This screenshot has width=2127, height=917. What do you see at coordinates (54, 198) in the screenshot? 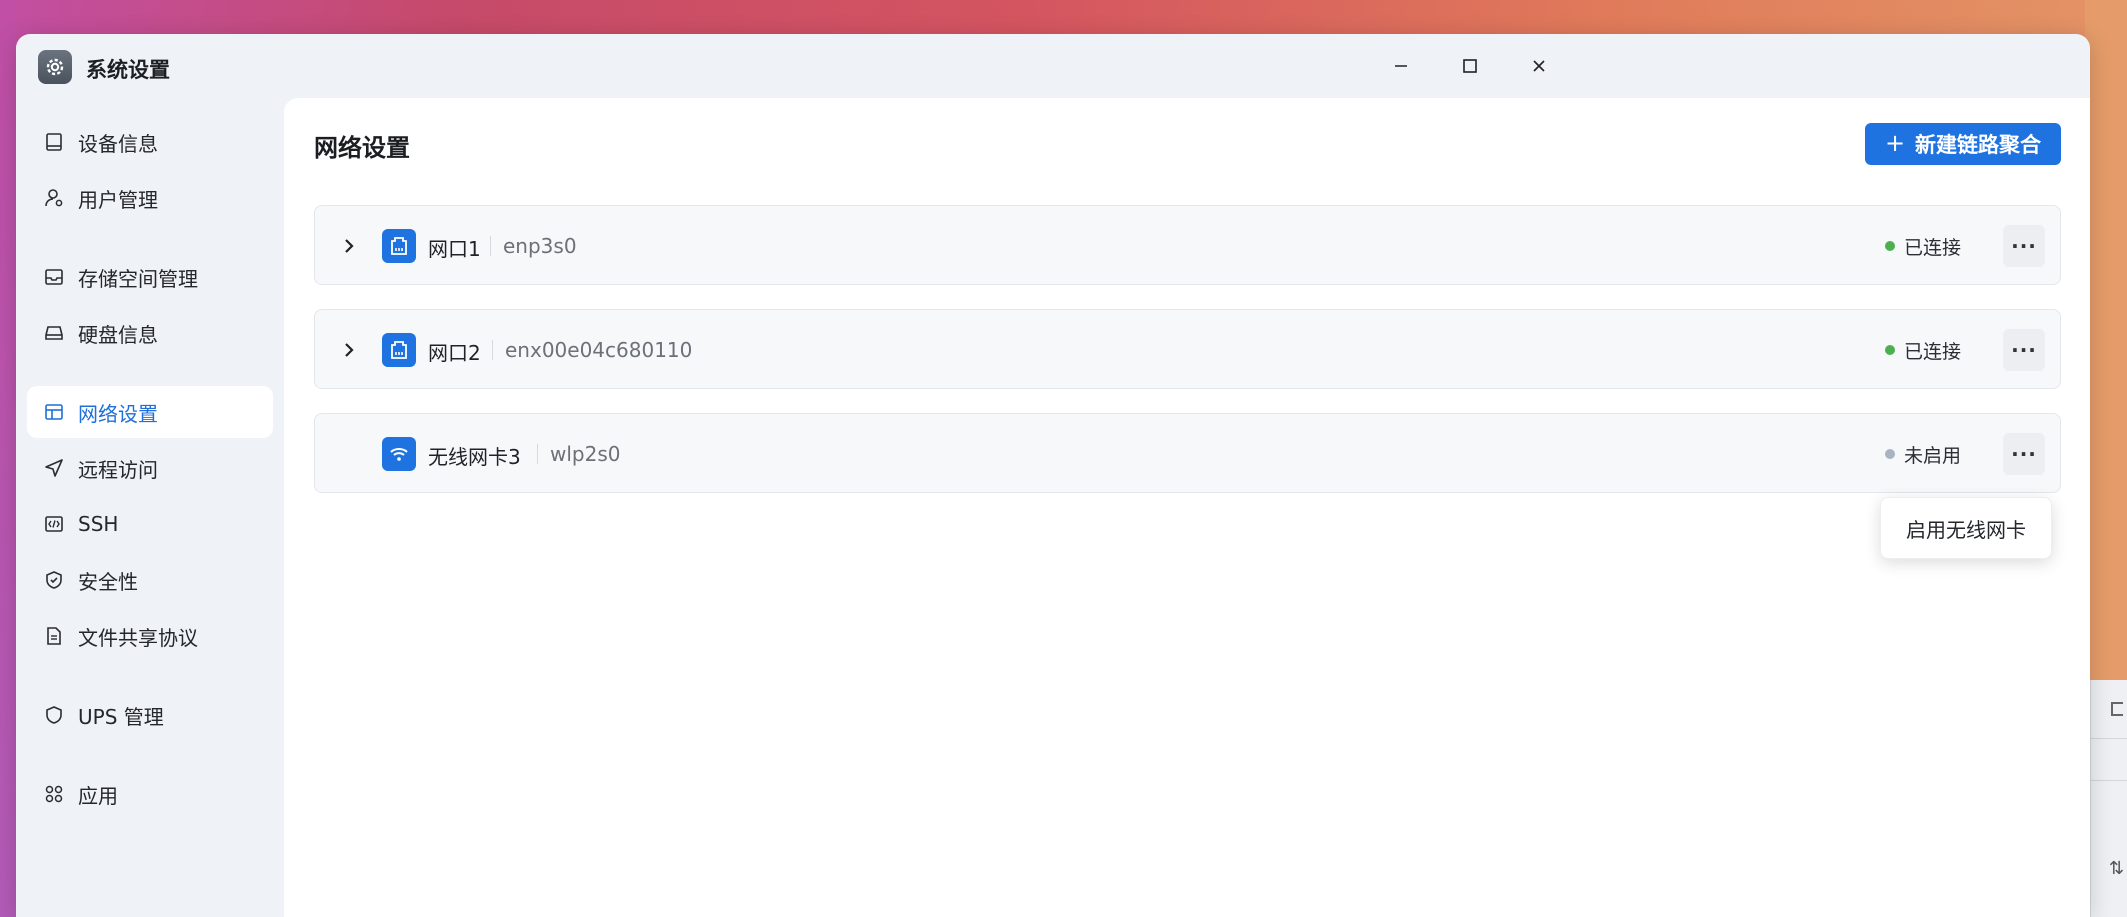
I see `user-gear-icon` at bounding box center [54, 198].